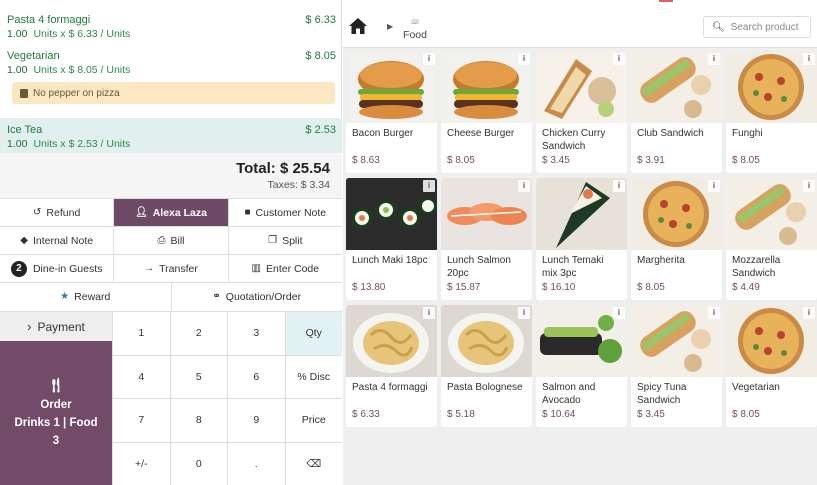 Image resolution: width=817 pixels, height=485 pixels. Describe the element at coordinates (256, 296) in the screenshot. I see `quotation-order-button: ⚭ Quotation/Order` at that location.